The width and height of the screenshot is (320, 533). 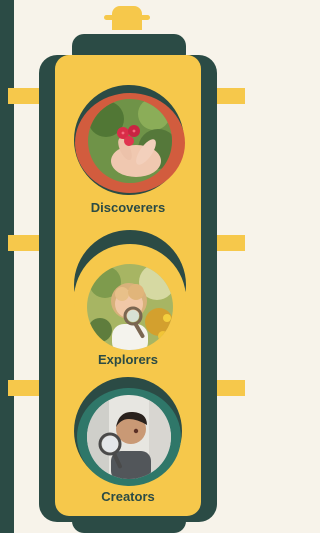 I want to click on child-with-magnifying-glass-photo, so click(x=130, y=307).